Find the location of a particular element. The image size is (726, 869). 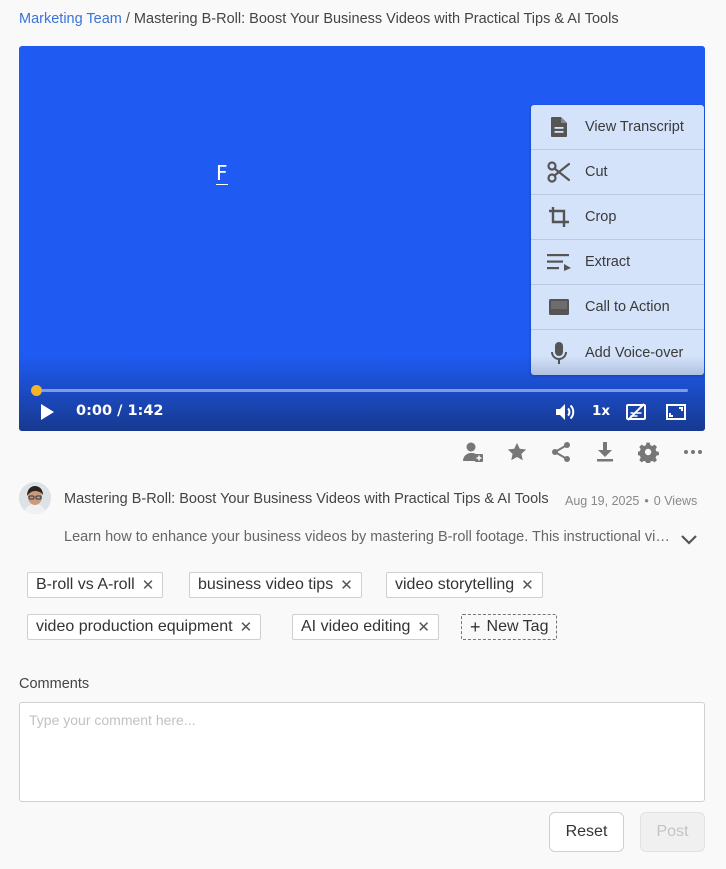

breadcrumb-parent-link: Marketing Team is located at coordinates (70, 19).